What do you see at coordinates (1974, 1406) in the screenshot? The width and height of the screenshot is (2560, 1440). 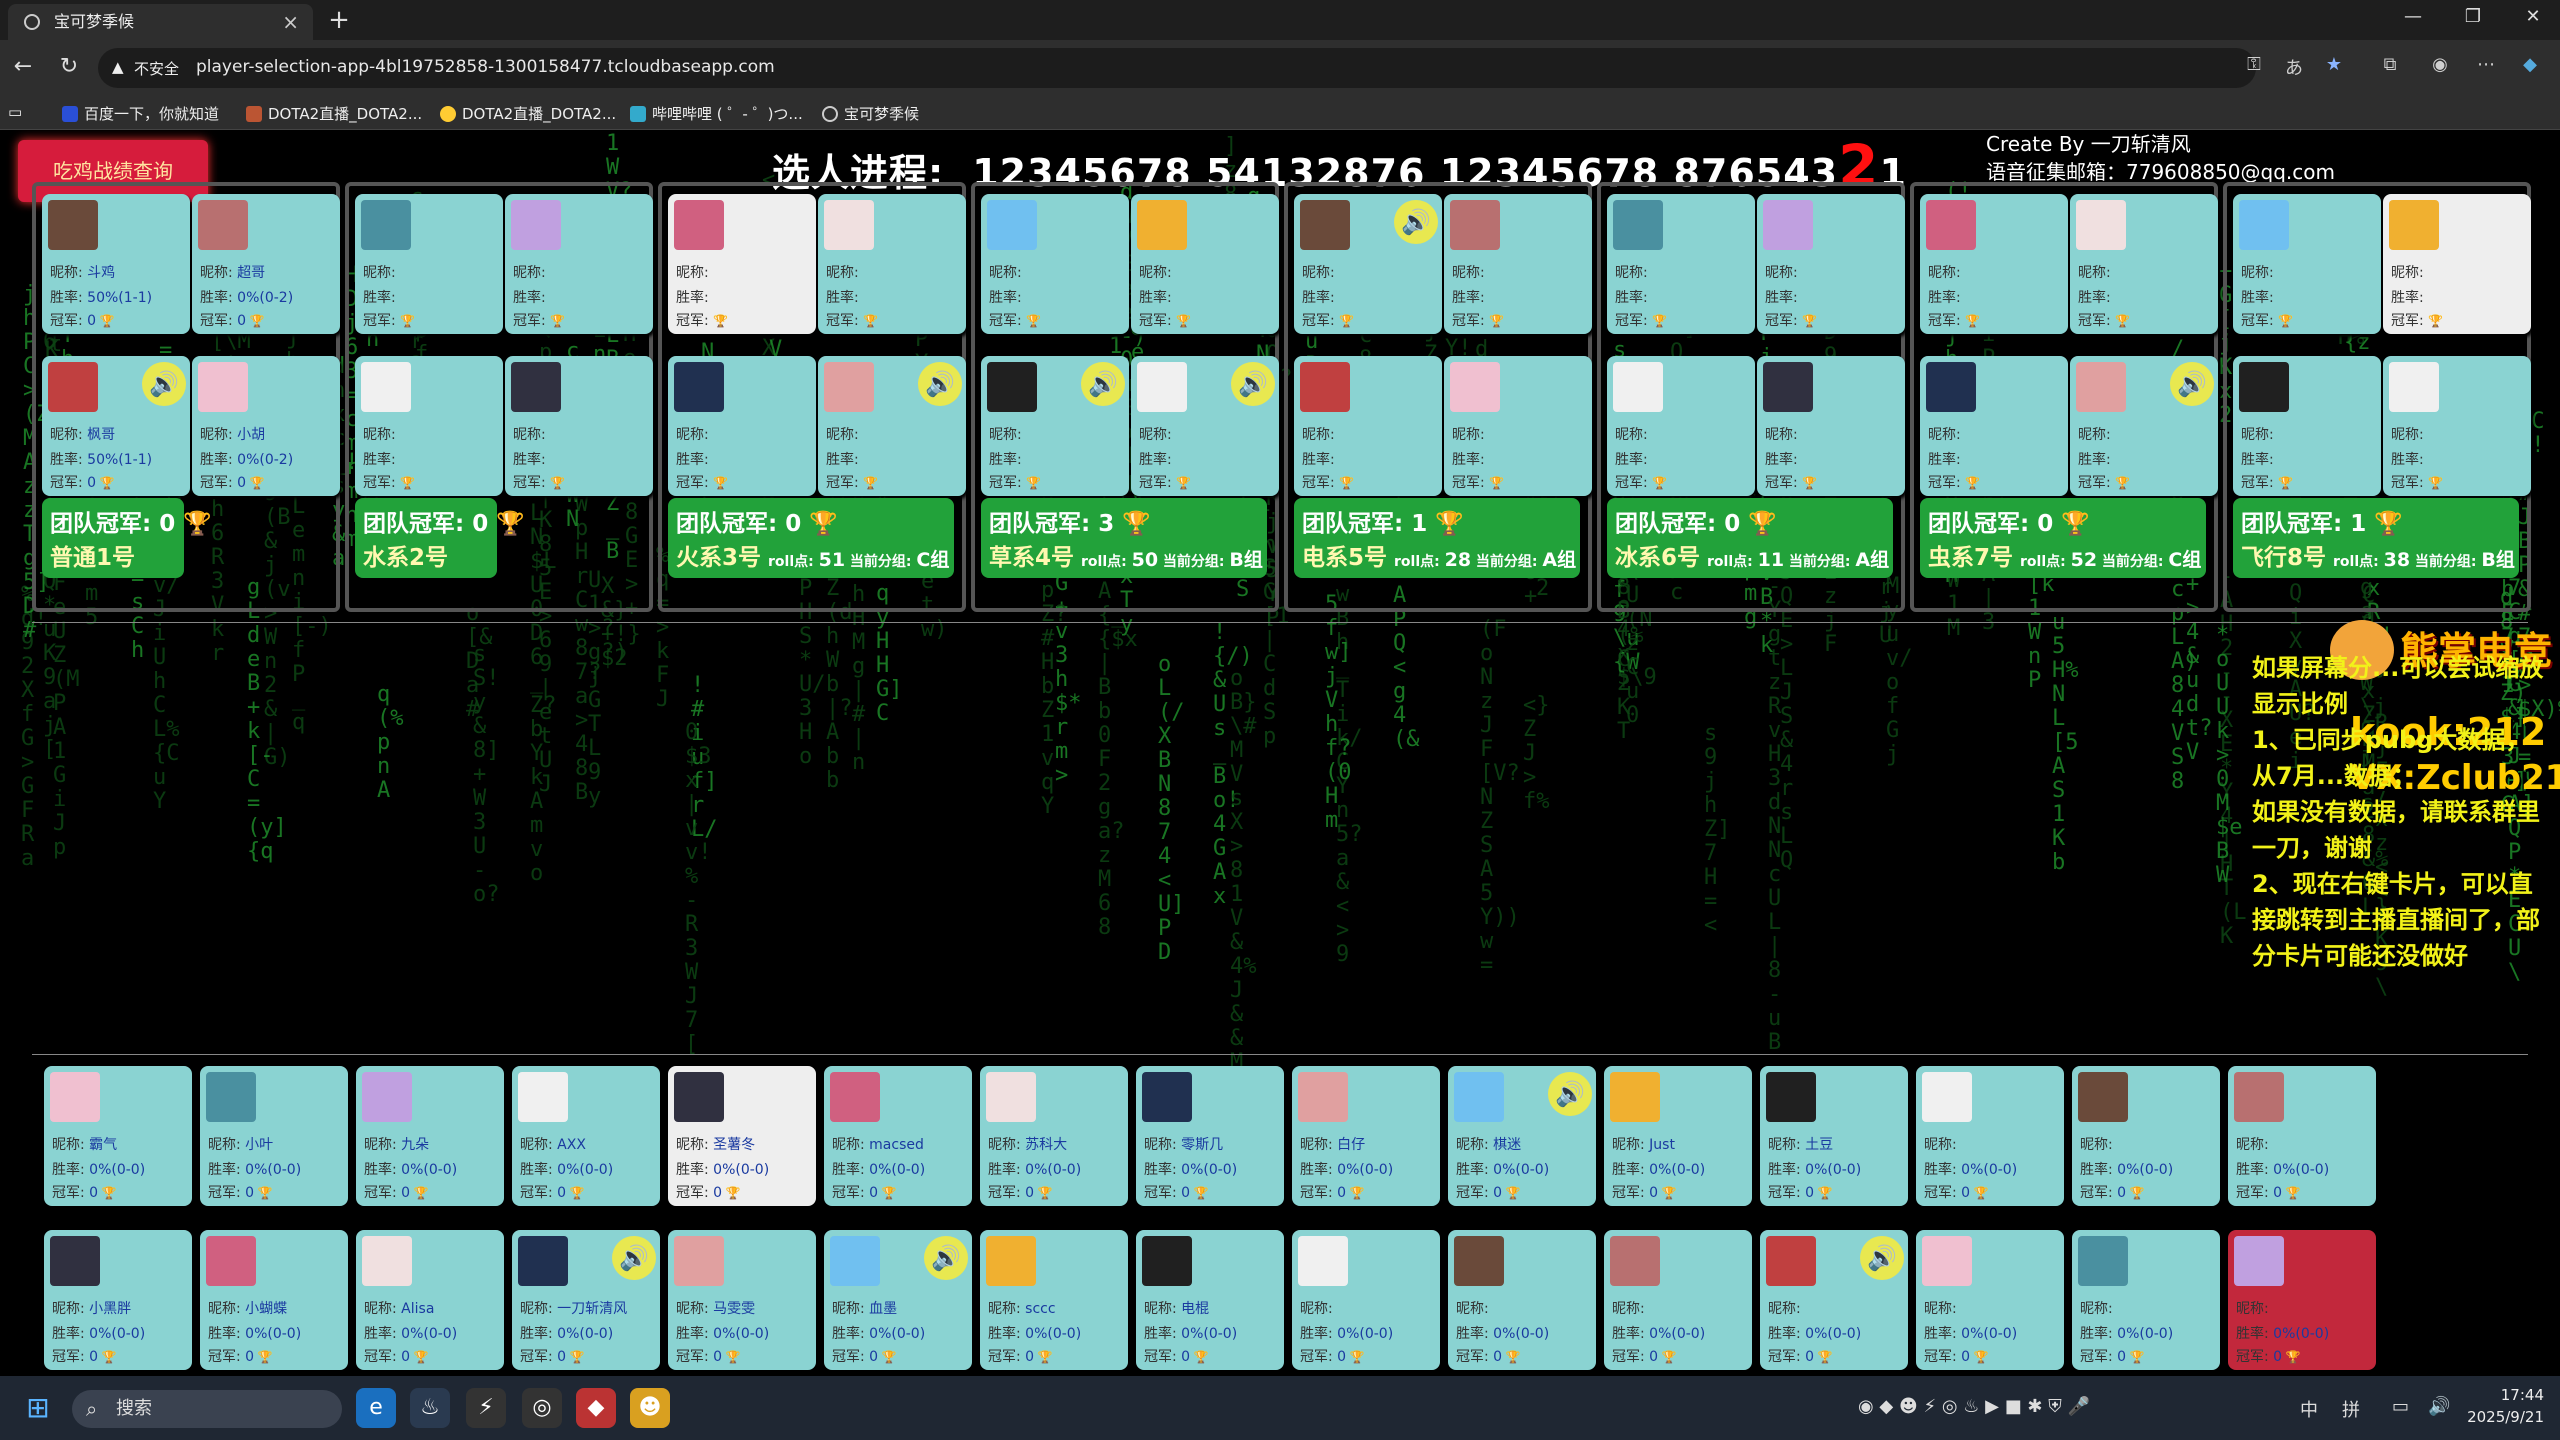 I see `tray-icons: ◉ ◆ ☻ ⚡ ◎ ♨ ▶ ■ ✱ ⛨ 🎤` at bounding box center [1974, 1406].